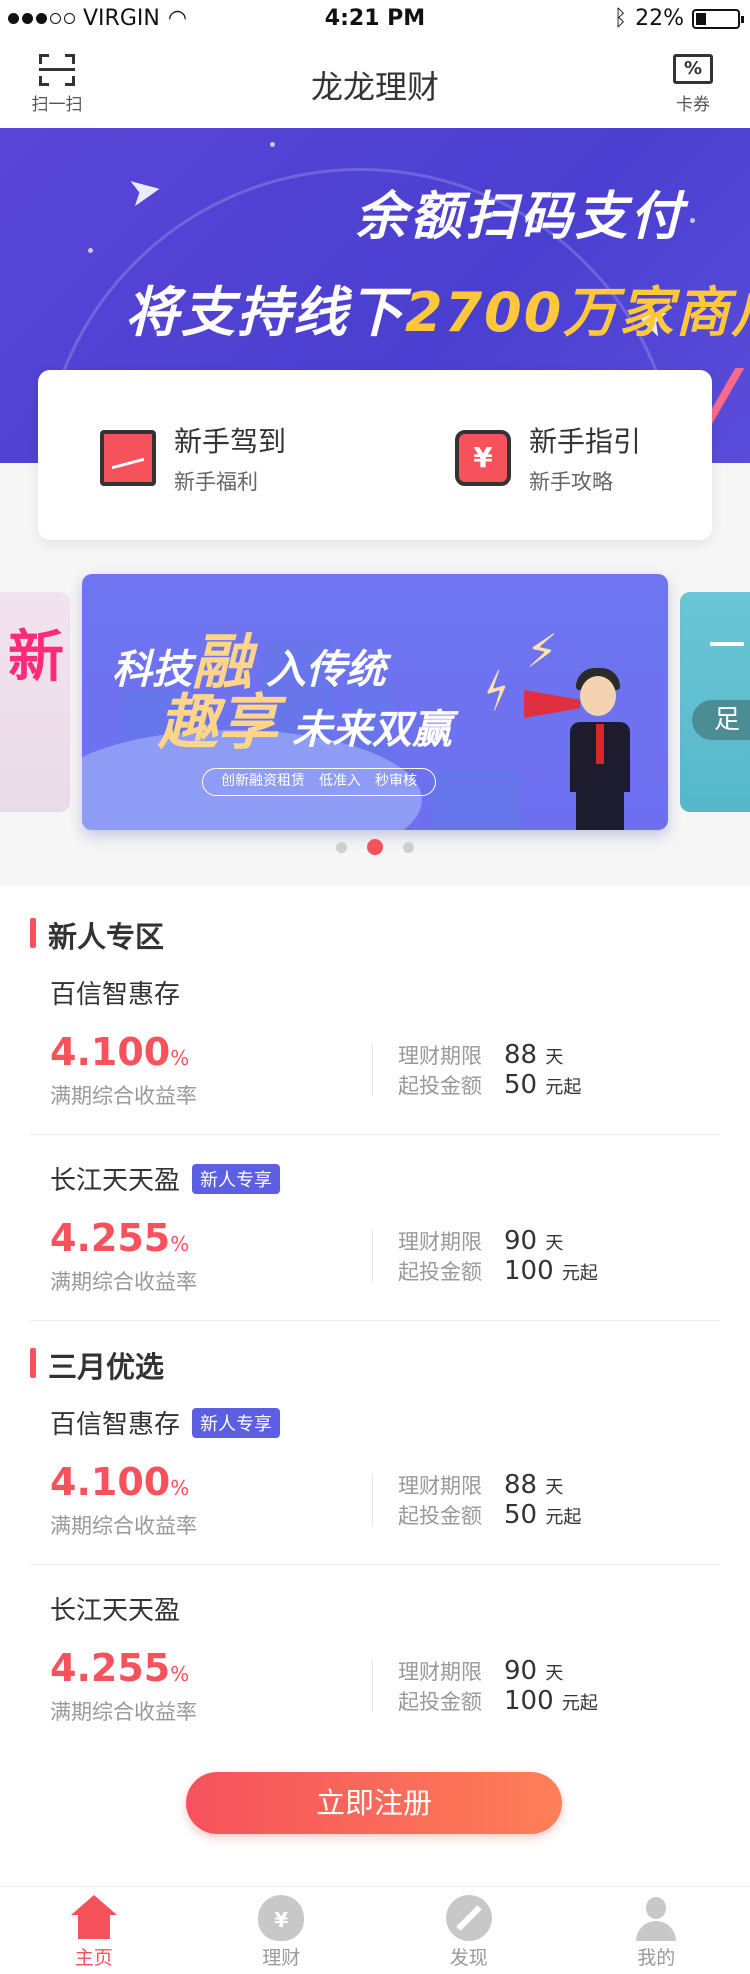 The height and width of the screenshot is (1974, 750). I want to click on register-button: 立即注册, so click(374, 1803).